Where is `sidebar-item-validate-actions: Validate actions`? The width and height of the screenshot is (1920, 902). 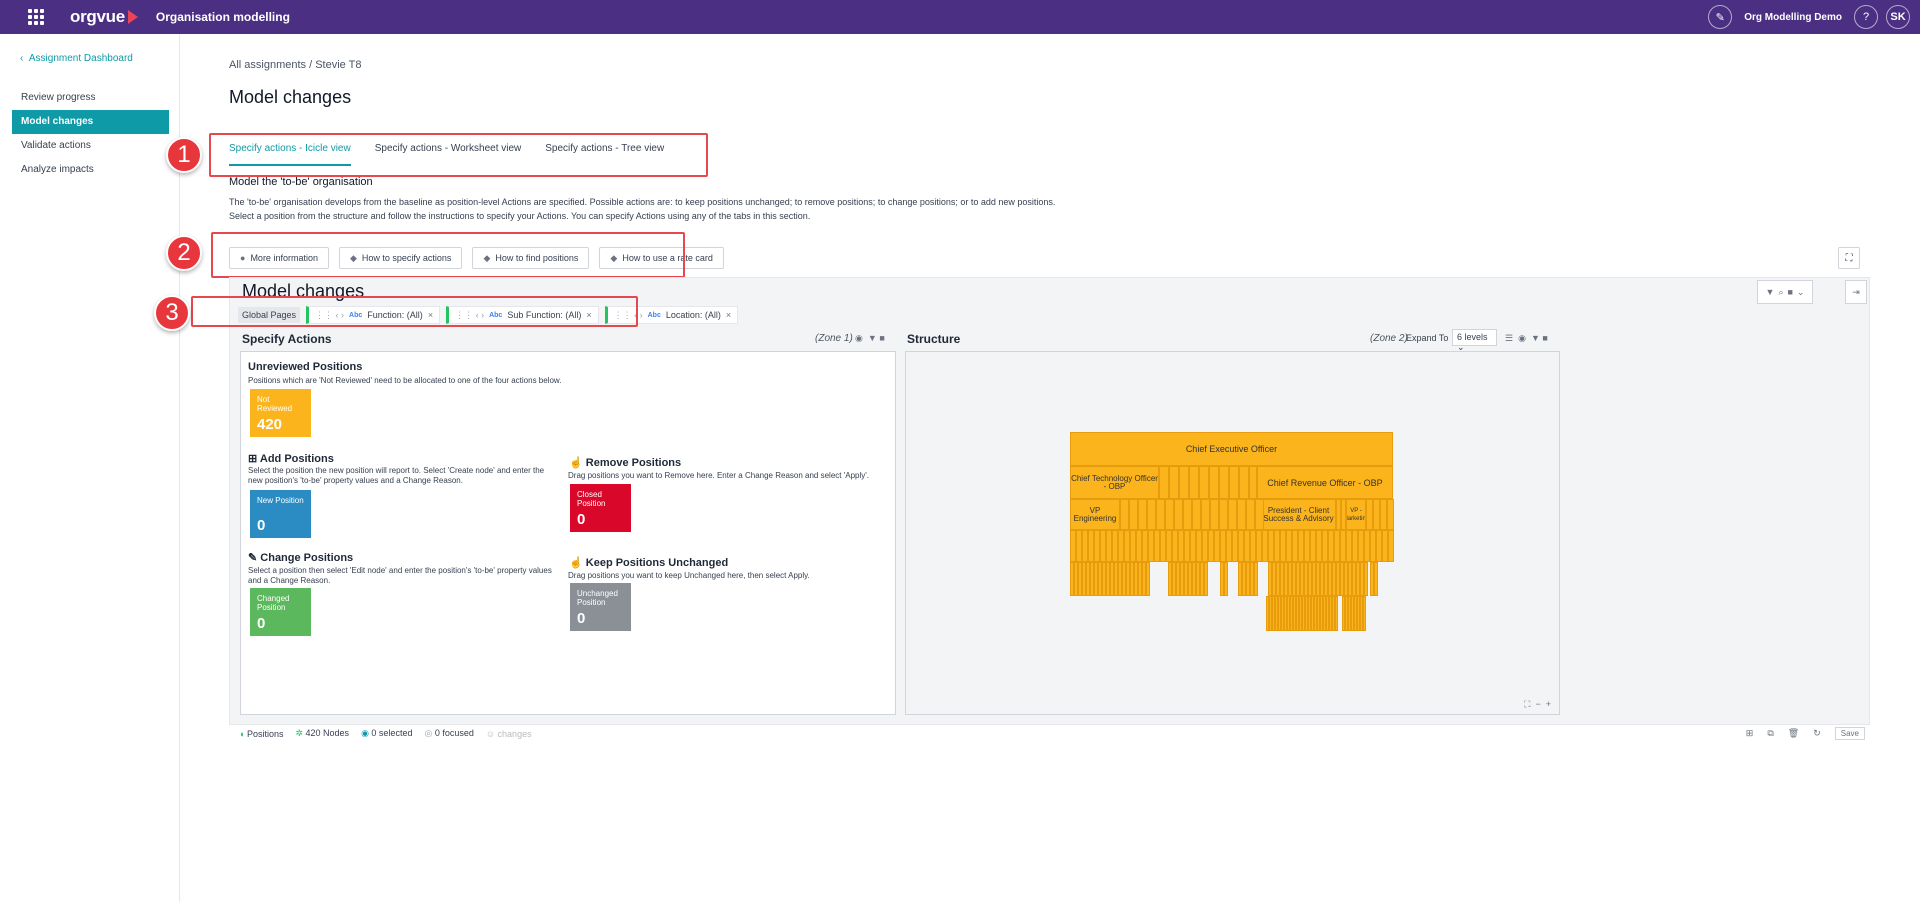 sidebar-item-validate-actions: Validate actions is located at coordinates (90, 146).